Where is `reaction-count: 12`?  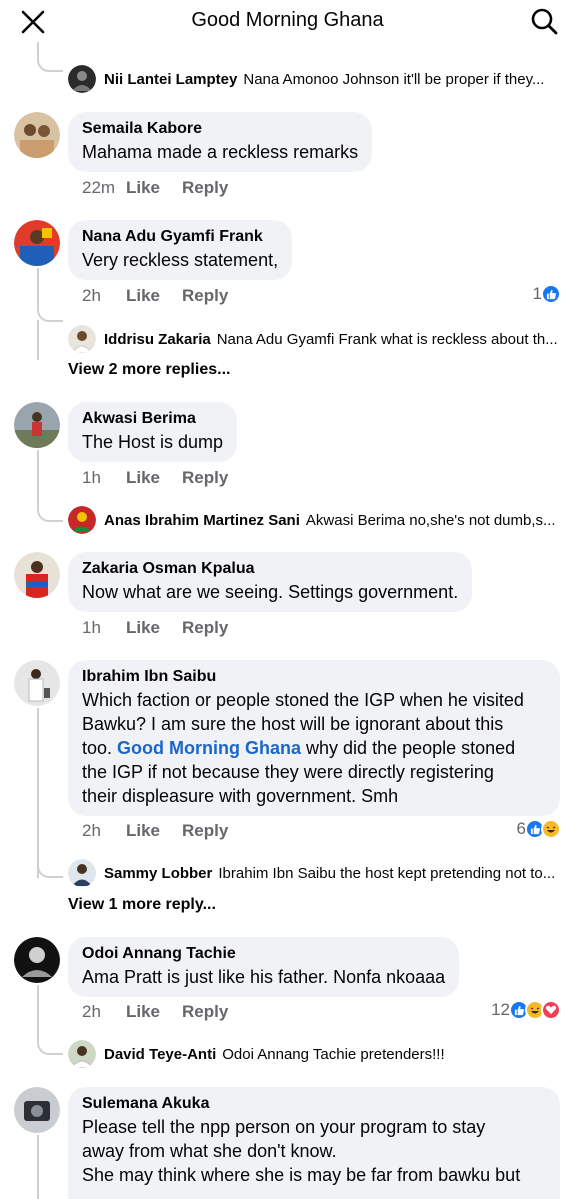
reaction-count: 12 is located at coordinates (500, 1009).